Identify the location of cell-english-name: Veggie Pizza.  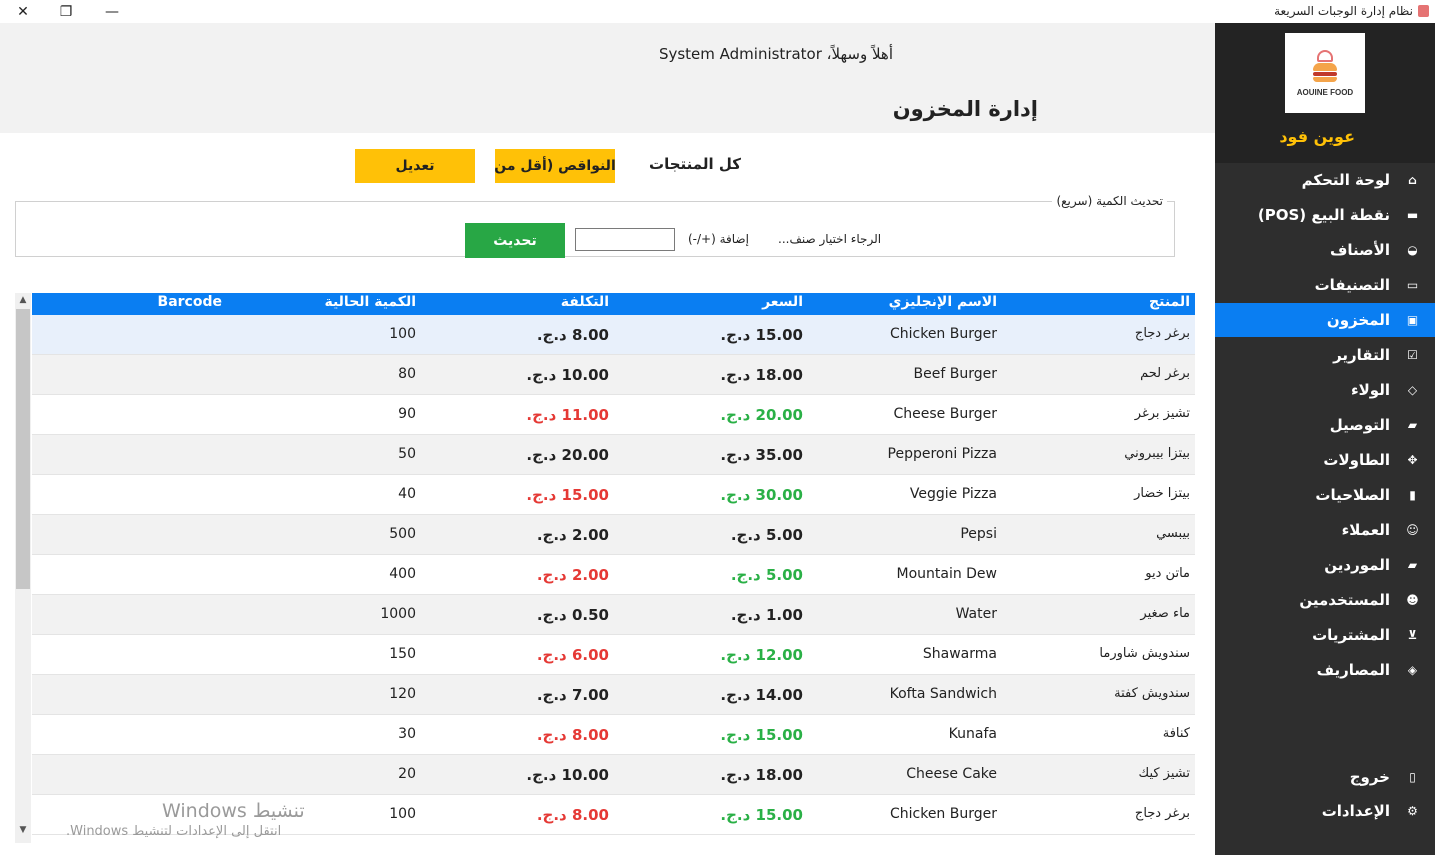
(953, 494).